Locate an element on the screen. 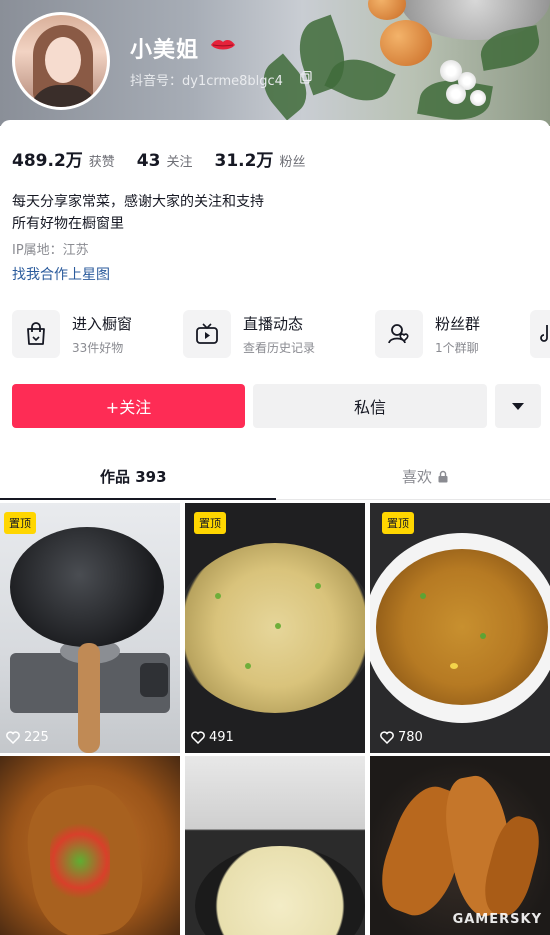  tv-play-icon is located at coordinates (207, 334).